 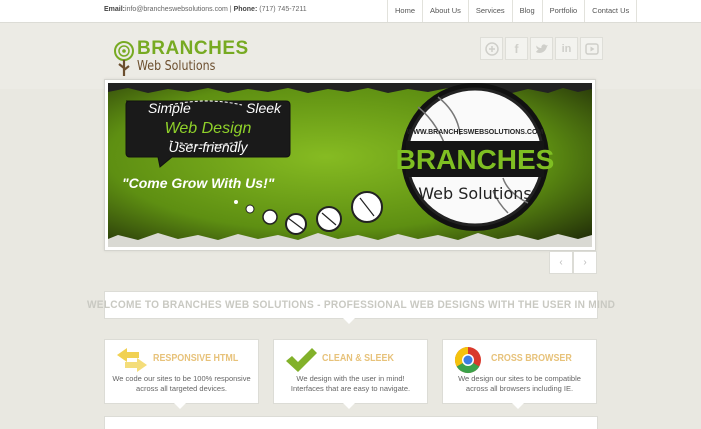 I want to click on email-label: Email:, so click(x=115, y=9).